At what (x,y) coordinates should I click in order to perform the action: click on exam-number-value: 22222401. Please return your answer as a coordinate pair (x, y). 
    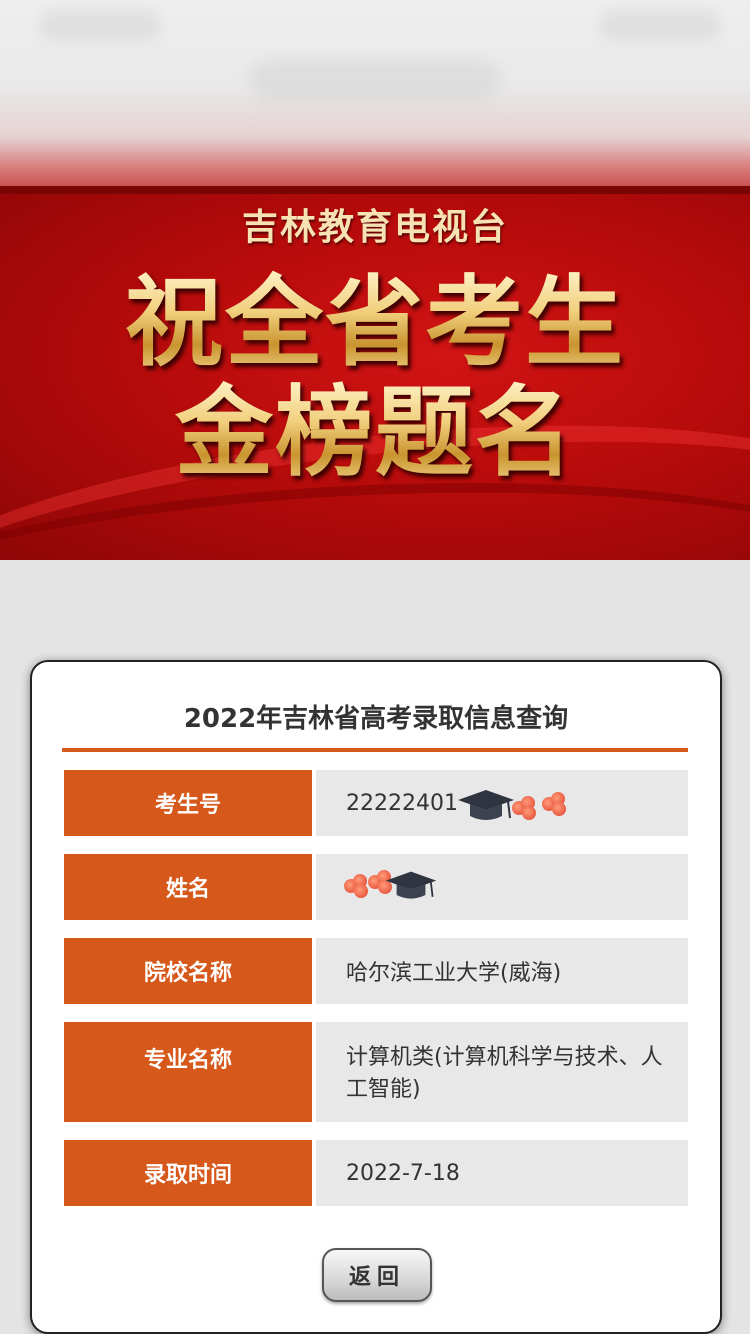
    Looking at the image, I should click on (402, 803).